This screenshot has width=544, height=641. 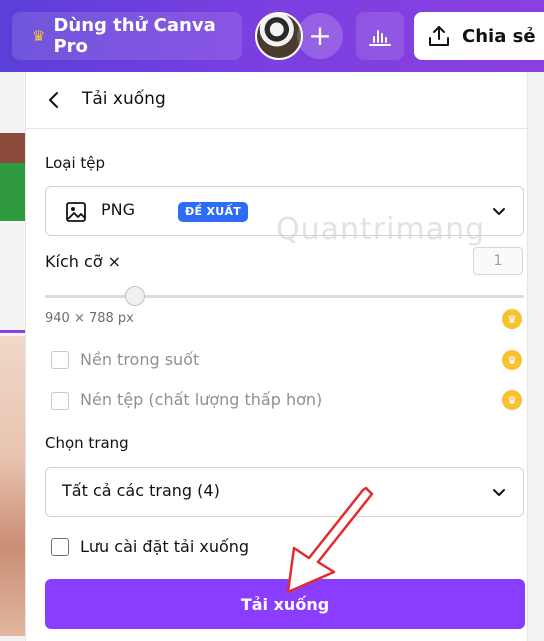 I want to click on bar-chart-icon, so click(x=380, y=38).